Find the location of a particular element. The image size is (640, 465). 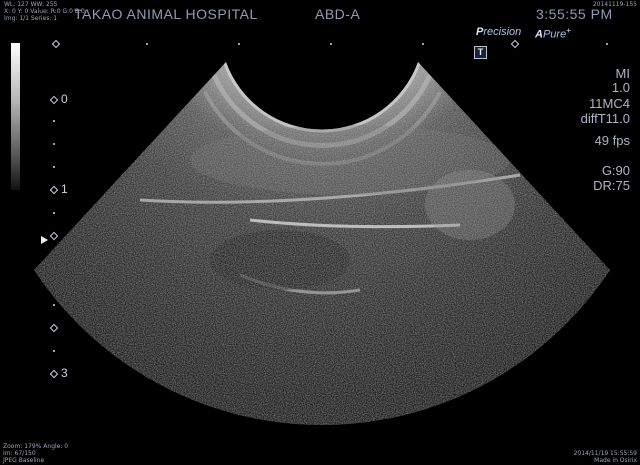

footer-datetime: 2014/11/19 15:55:59 is located at coordinates (605, 453).